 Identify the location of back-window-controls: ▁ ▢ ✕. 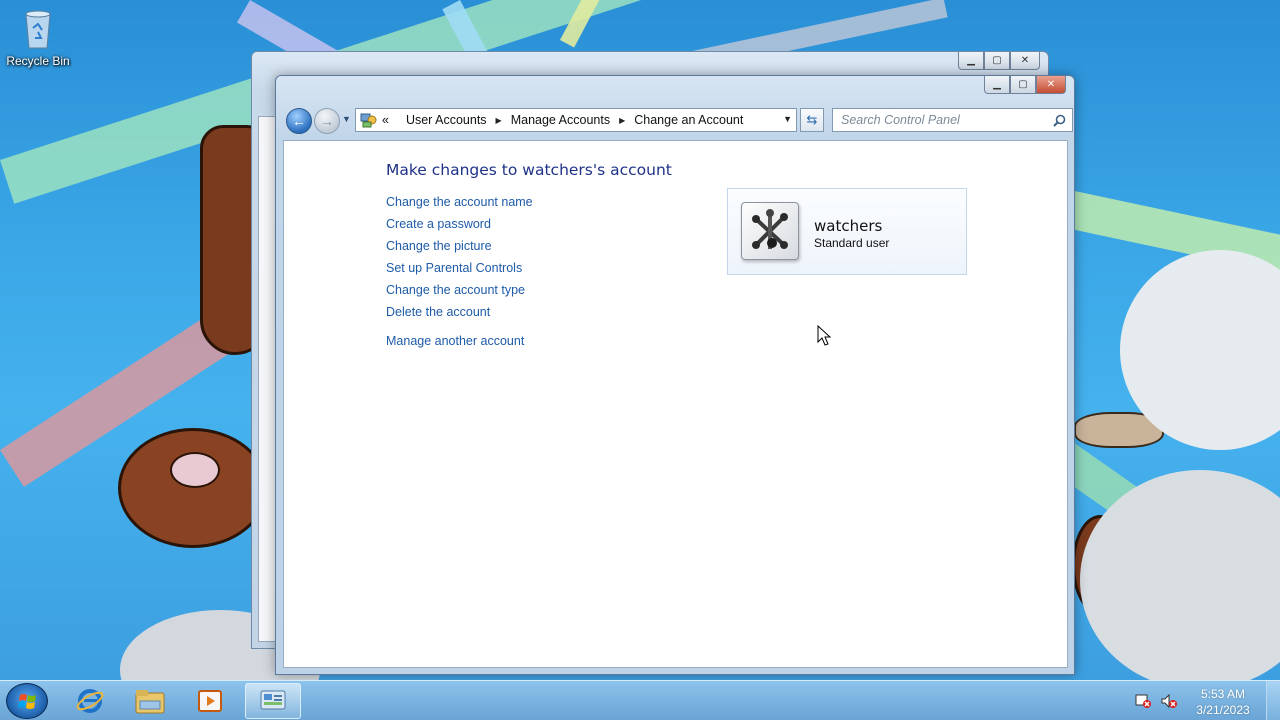
(999, 61).